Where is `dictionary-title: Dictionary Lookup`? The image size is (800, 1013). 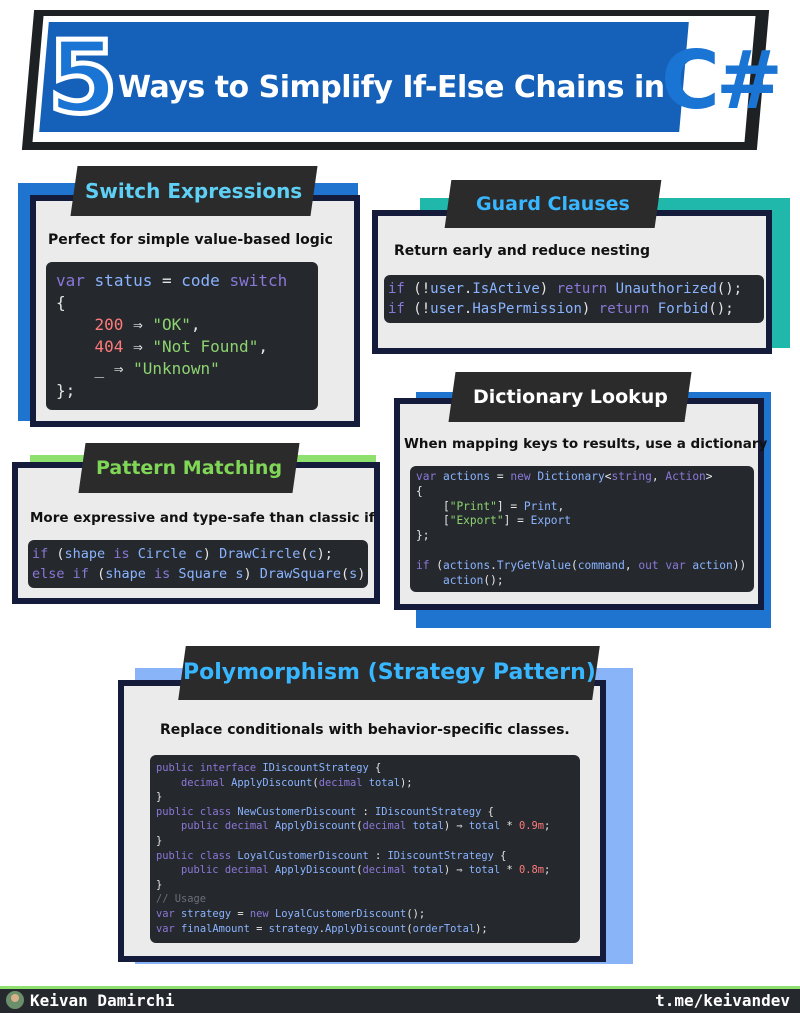
dictionary-title: Dictionary Lookup is located at coordinates (570, 397).